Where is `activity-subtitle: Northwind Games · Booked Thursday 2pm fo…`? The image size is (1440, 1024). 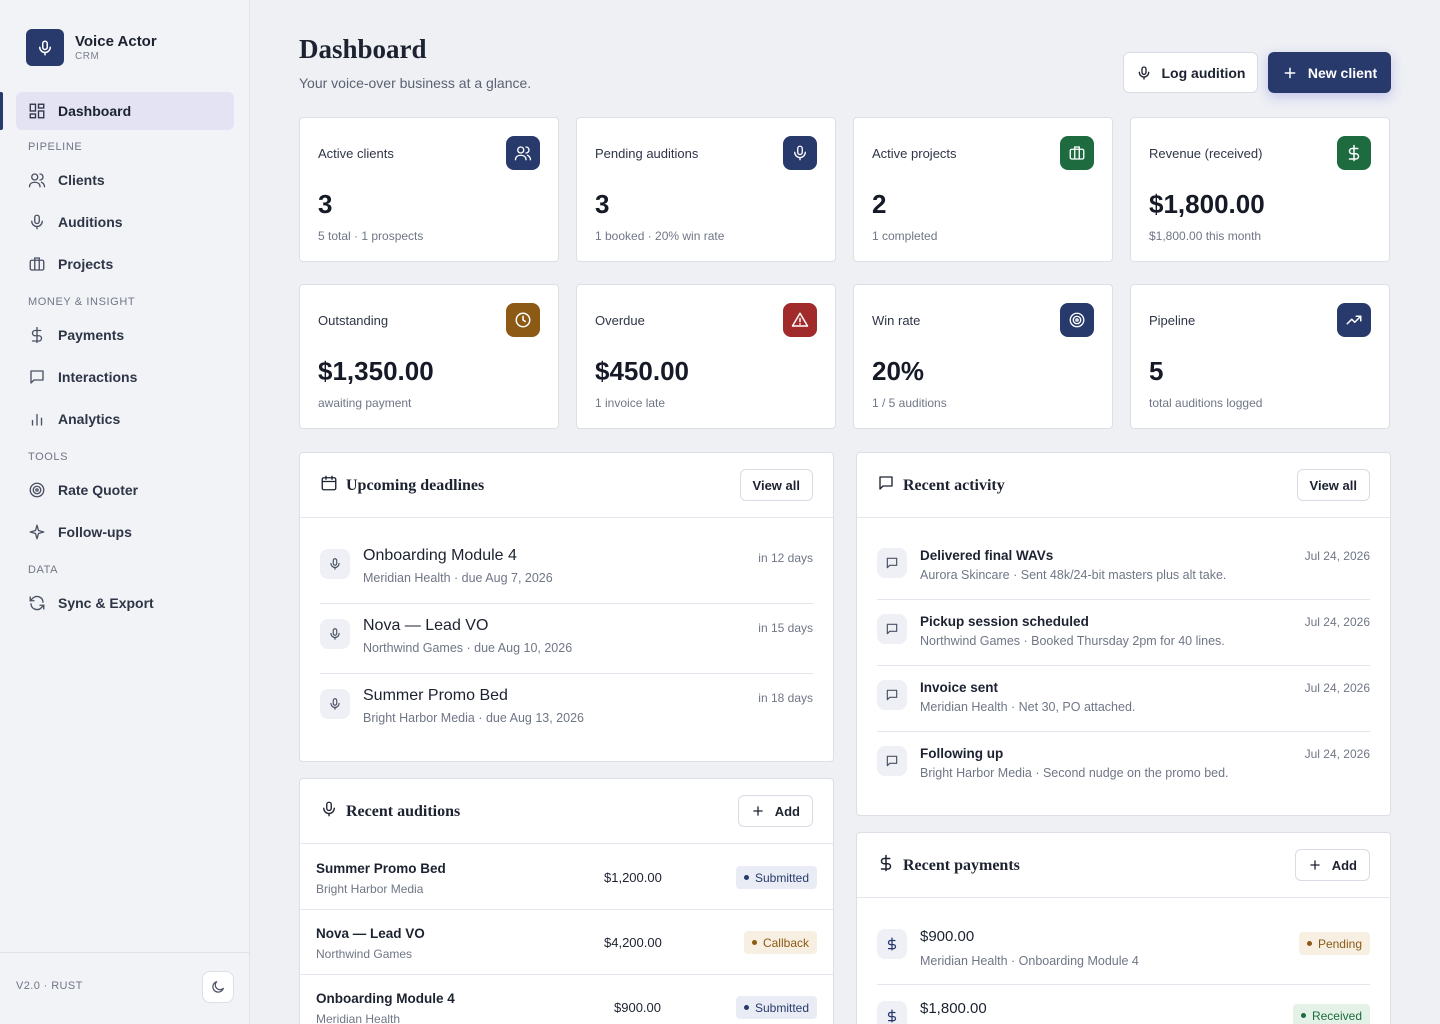
activity-subtitle: Northwind Games · Booked Thursday 2pm fo… is located at coordinates (1072, 641).